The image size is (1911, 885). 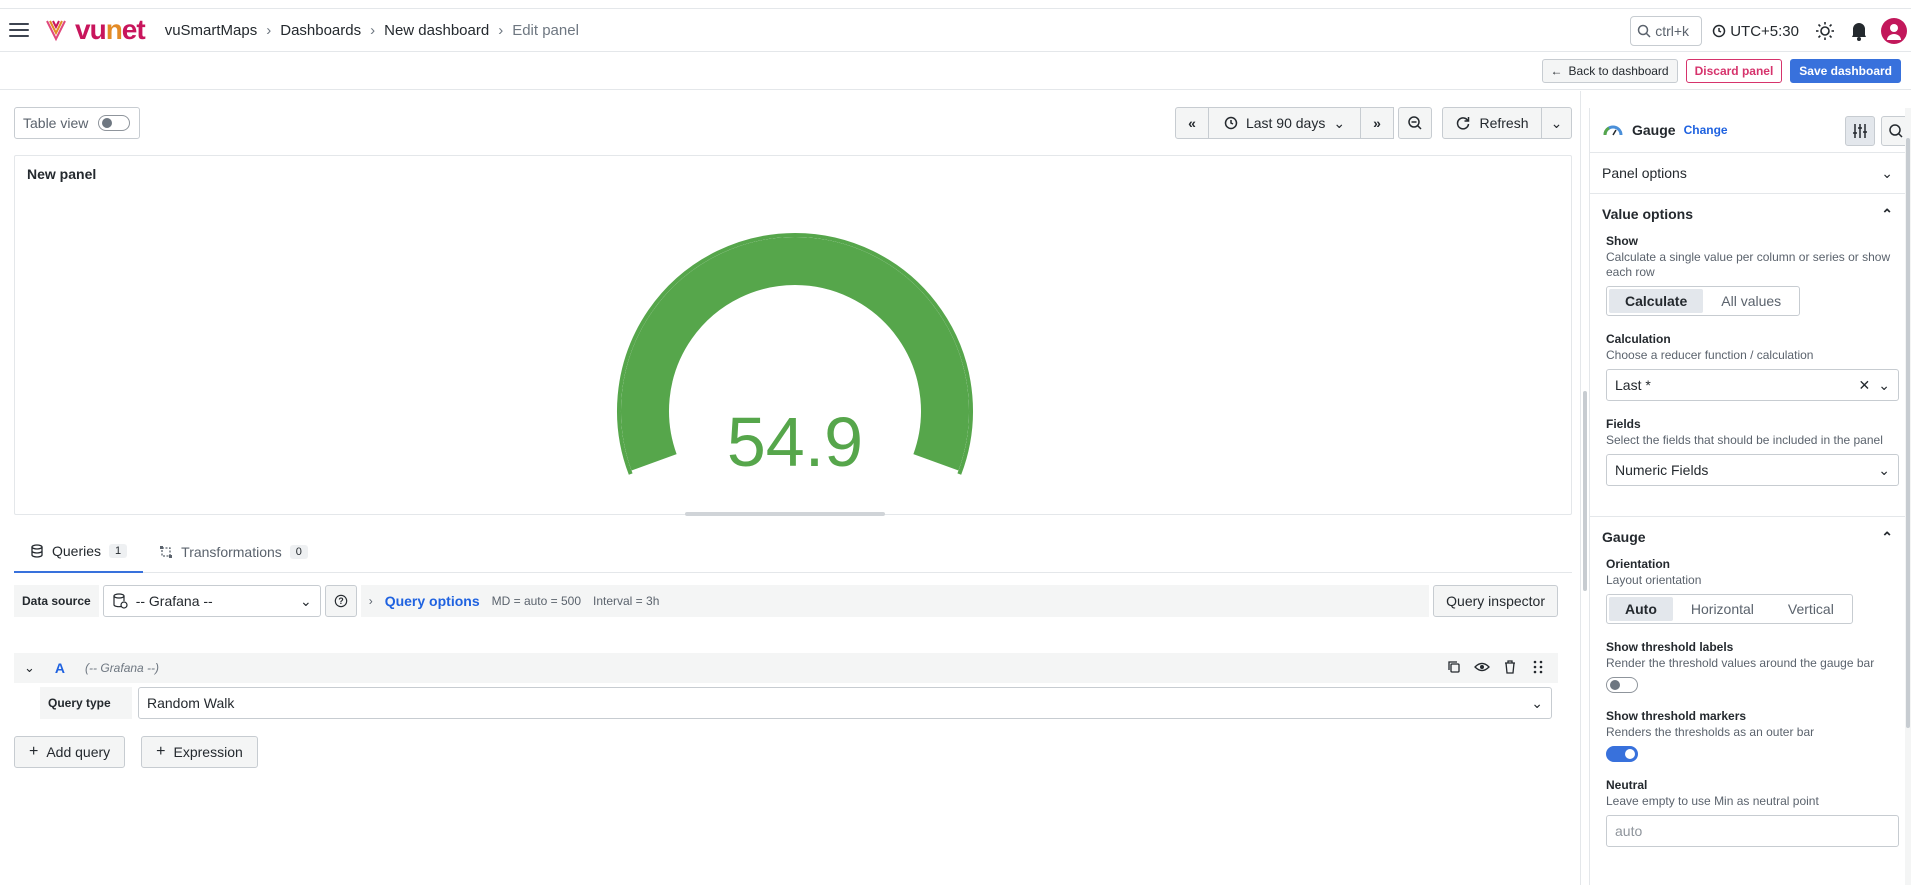 What do you see at coordinates (1752, 385) in the screenshot?
I see `calculation-select: Last * ✕ ⌄` at bounding box center [1752, 385].